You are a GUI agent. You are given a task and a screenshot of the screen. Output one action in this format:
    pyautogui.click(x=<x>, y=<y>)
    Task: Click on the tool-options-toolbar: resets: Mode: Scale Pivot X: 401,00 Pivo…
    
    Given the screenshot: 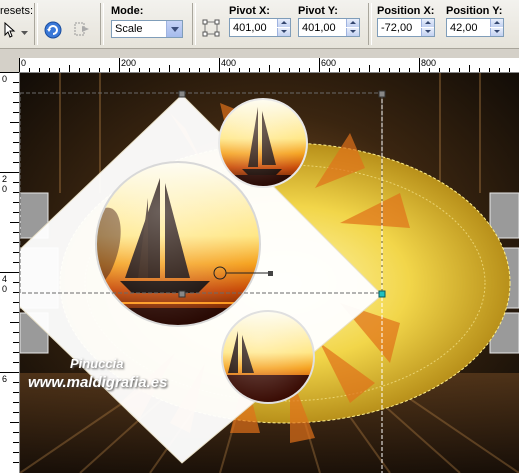 What is the action you would take?
    pyautogui.click(x=259, y=24)
    